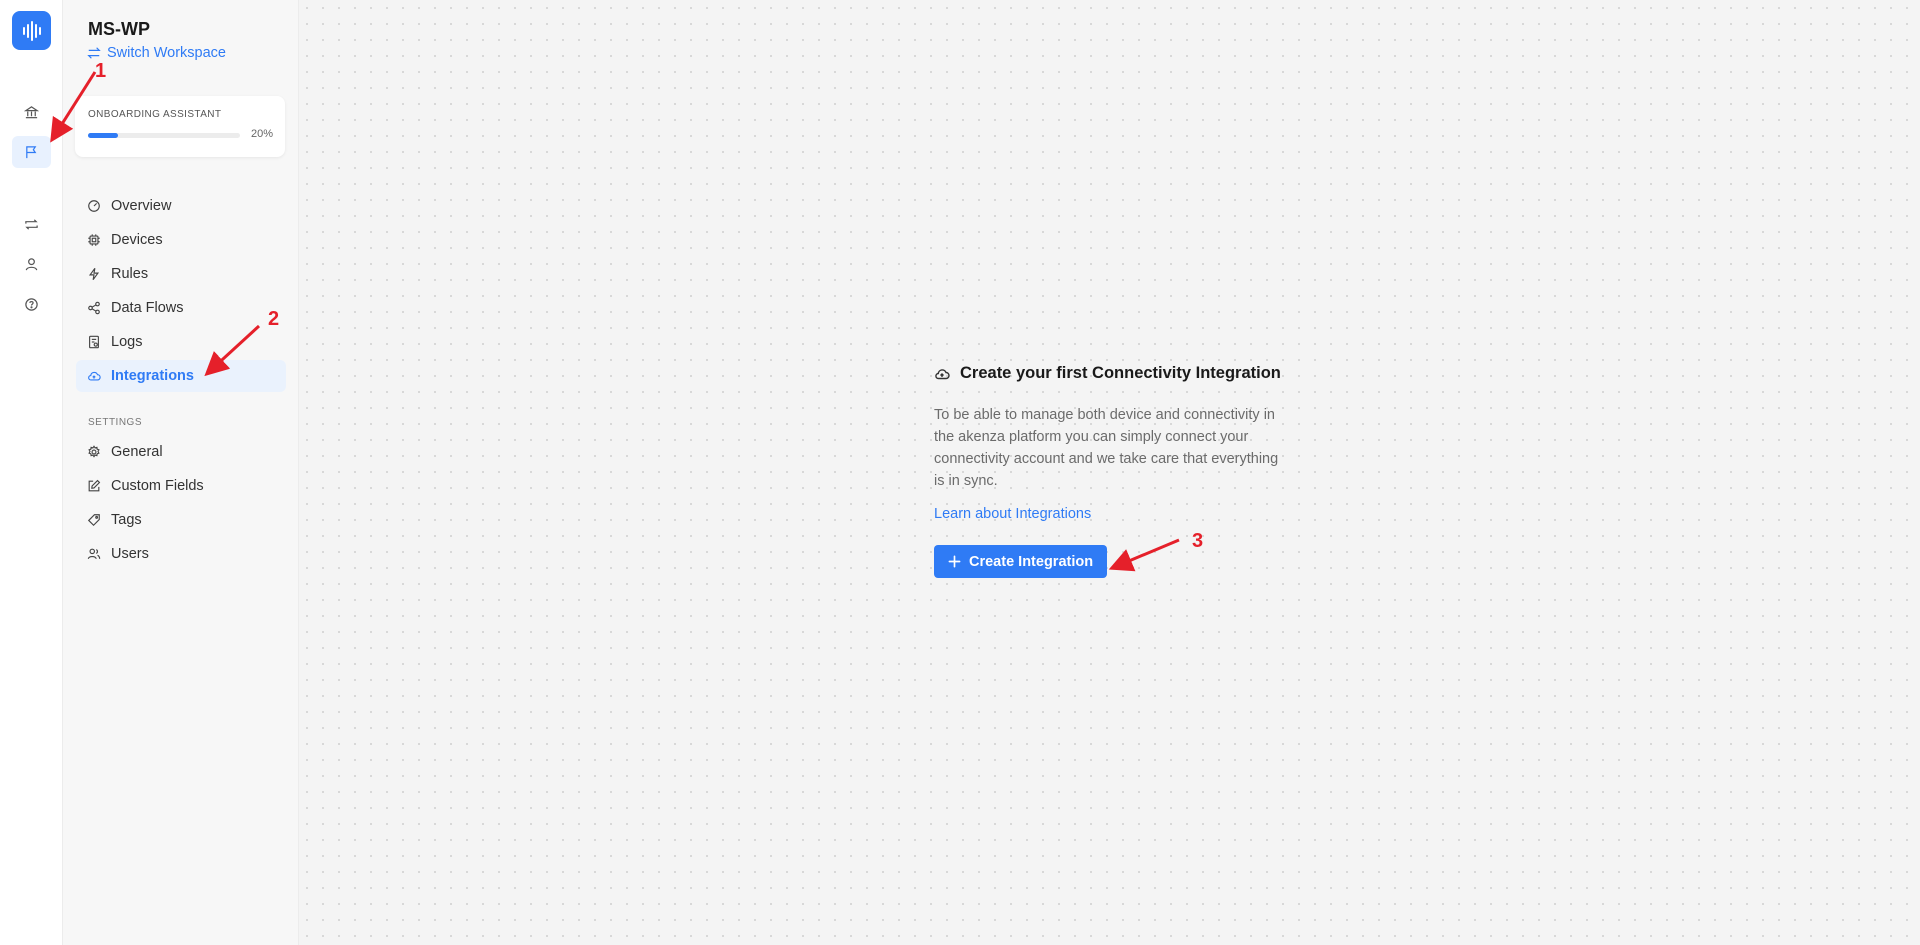 This screenshot has width=1920, height=945. I want to click on repeat-icon, so click(31, 224).